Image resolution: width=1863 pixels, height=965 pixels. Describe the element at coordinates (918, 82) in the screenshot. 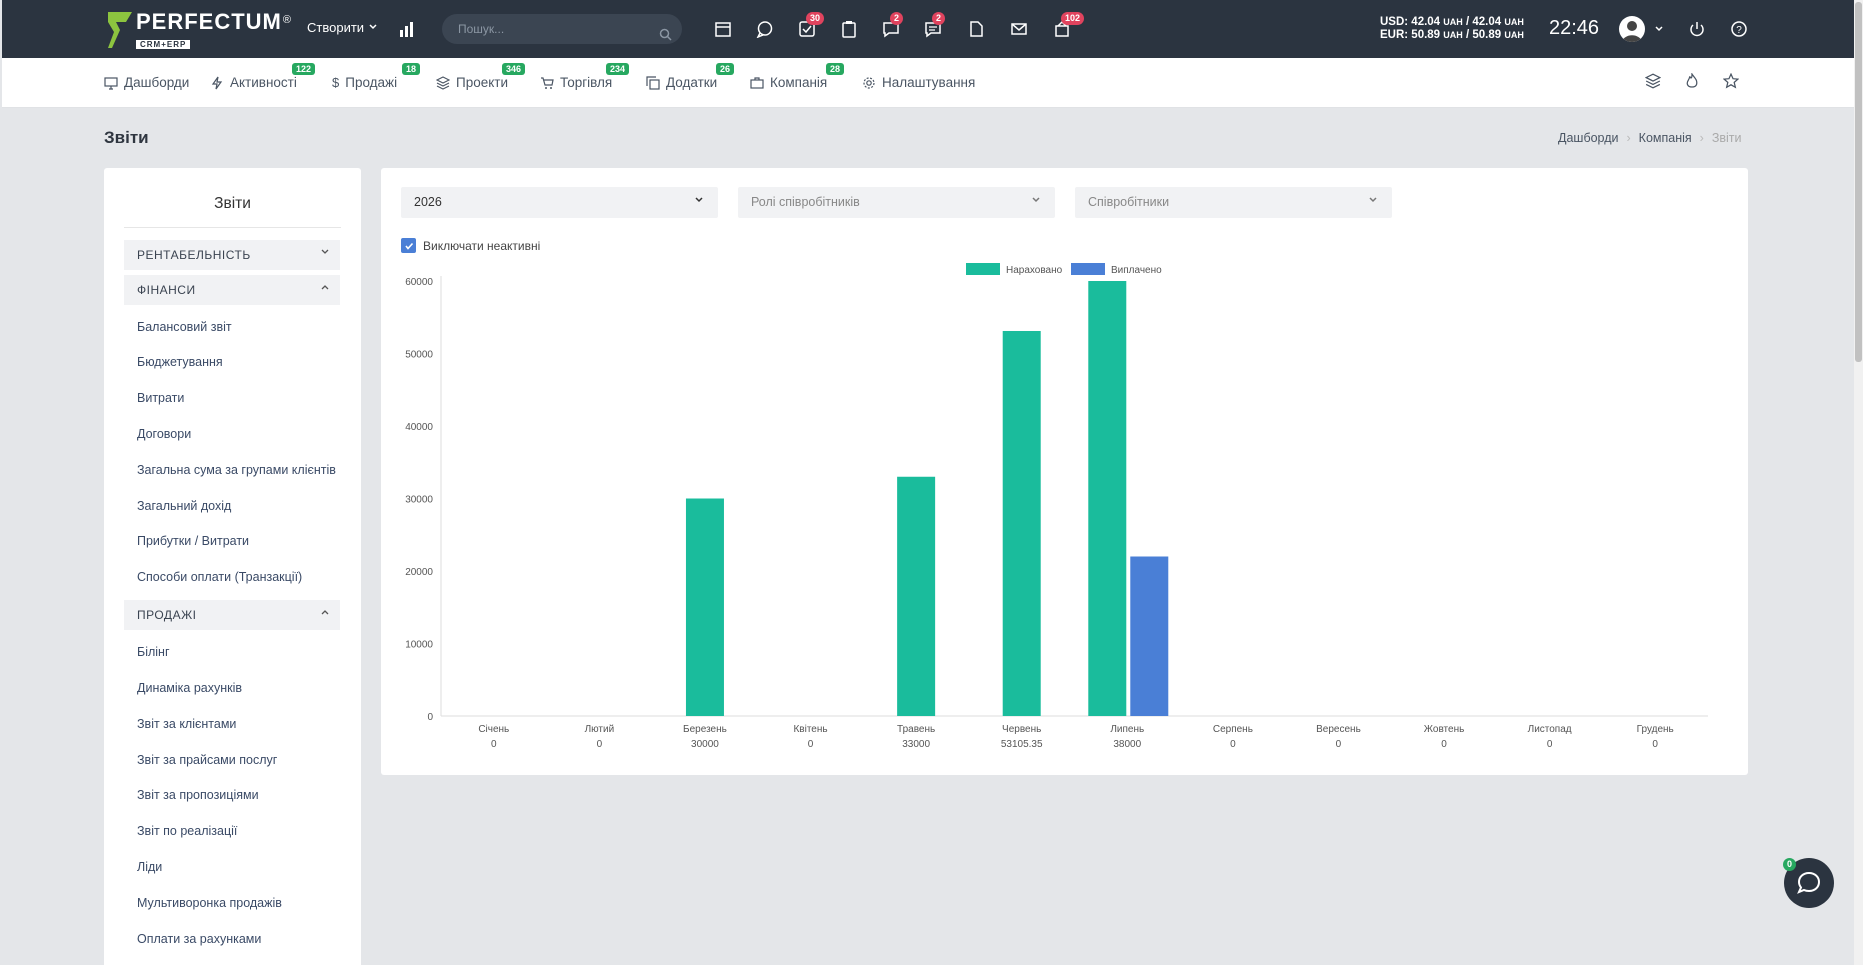

I see `nav-settings: Налаштування` at that location.